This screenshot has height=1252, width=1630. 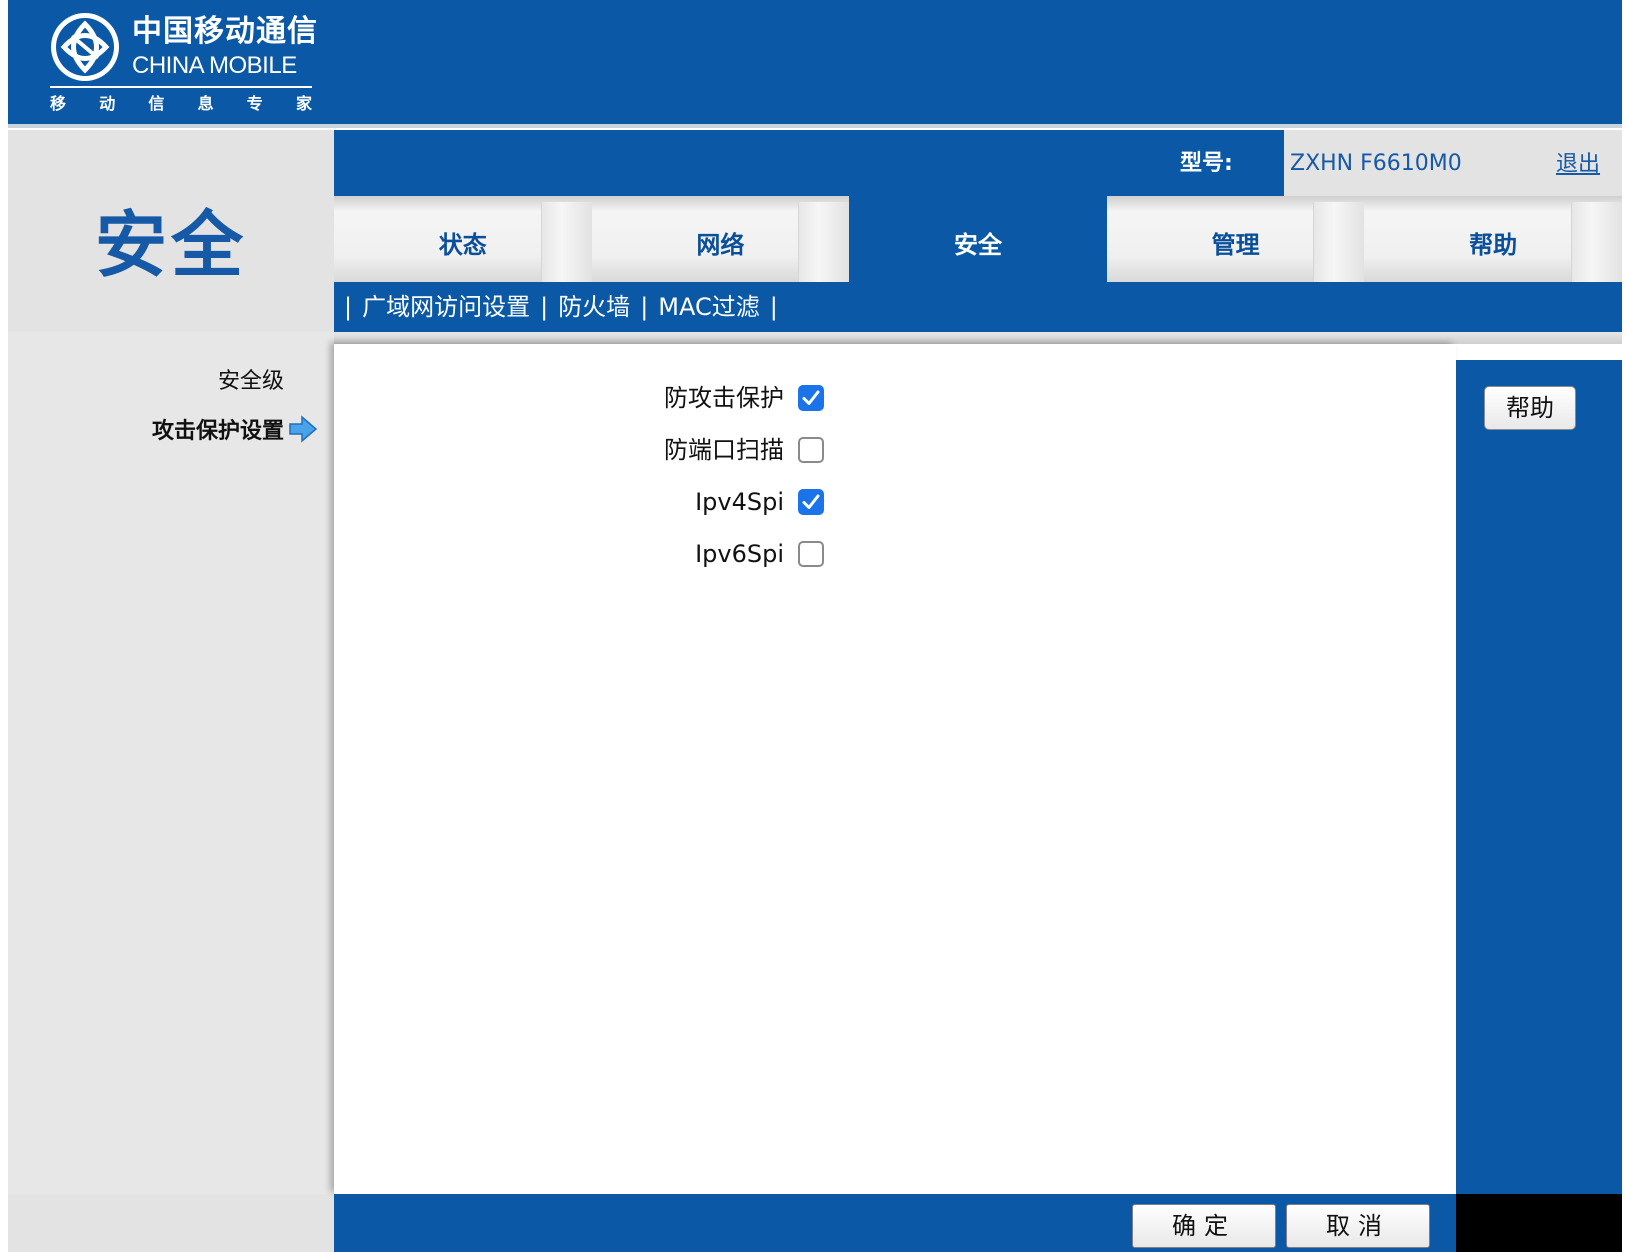 I want to click on logo-tagline-char: 移, so click(x=58, y=103).